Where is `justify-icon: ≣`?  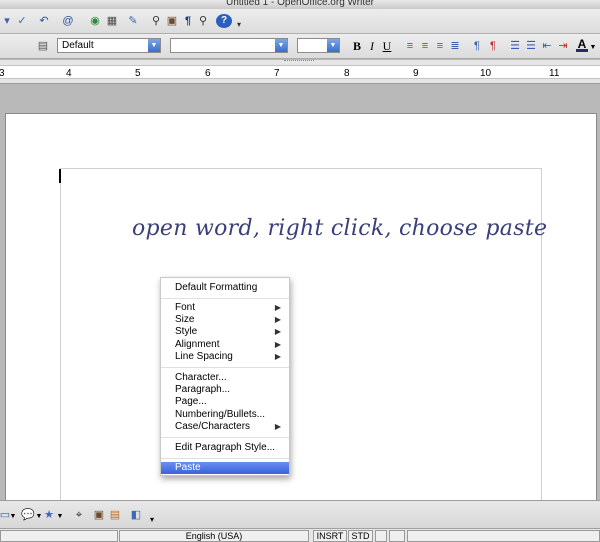
justify-icon: ≣ is located at coordinates (455, 46).